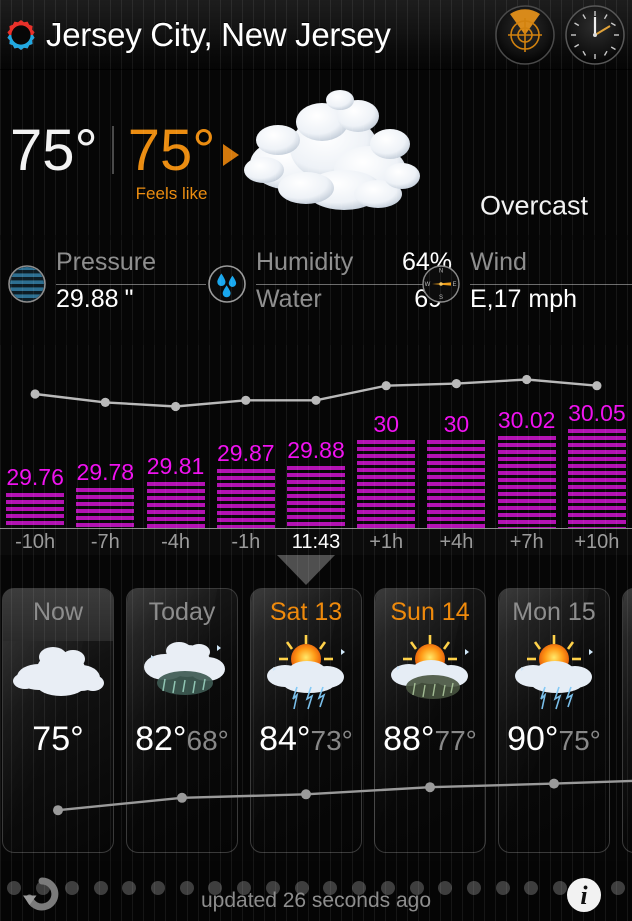 The height and width of the screenshot is (921, 632). I want to click on card-temperatures: 88° 77°, so click(430, 739).